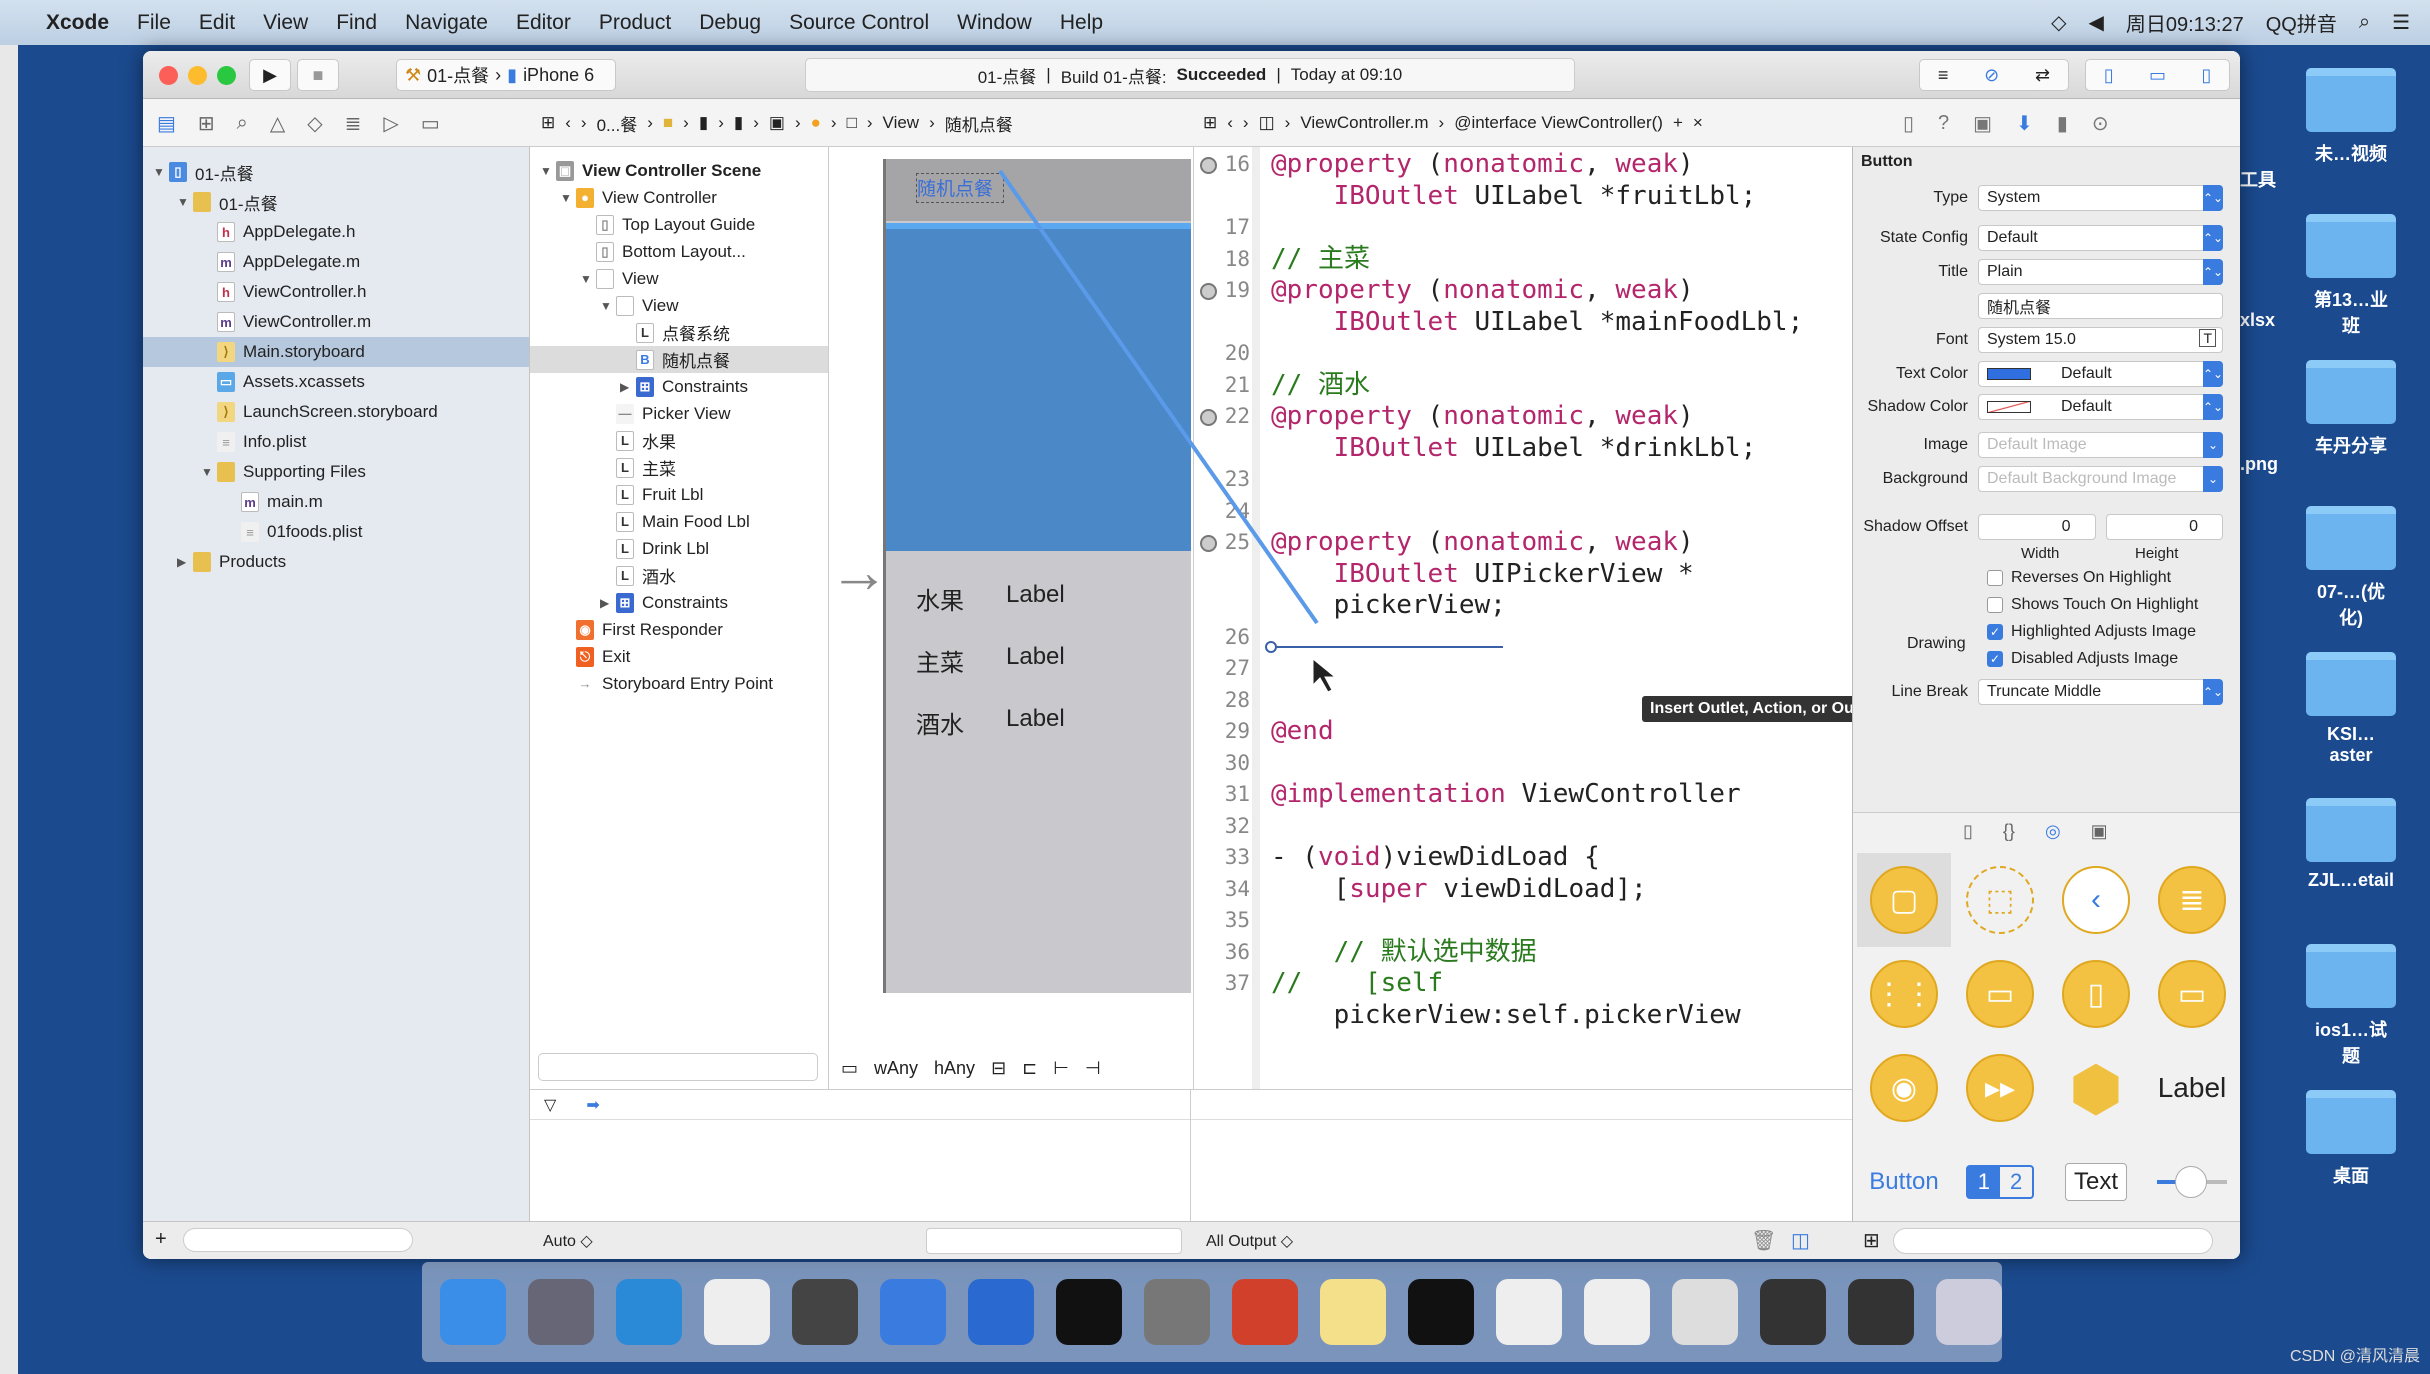  Describe the element at coordinates (1904, 1182) in the screenshot. I see `library-item-button: Button` at that location.